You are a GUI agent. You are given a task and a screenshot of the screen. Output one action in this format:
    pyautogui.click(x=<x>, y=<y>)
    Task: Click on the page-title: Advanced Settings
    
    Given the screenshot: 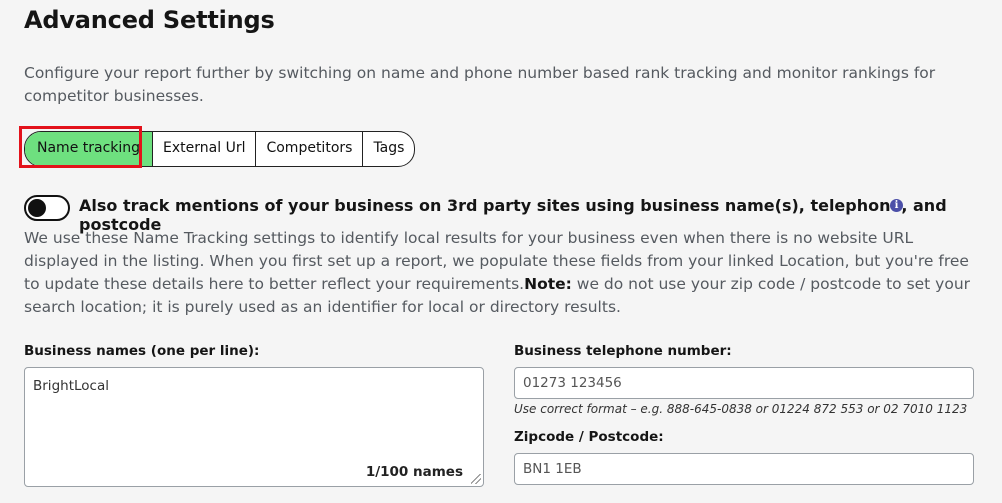 What is the action you would take?
    pyautogui.click(x=149, y=20)
    